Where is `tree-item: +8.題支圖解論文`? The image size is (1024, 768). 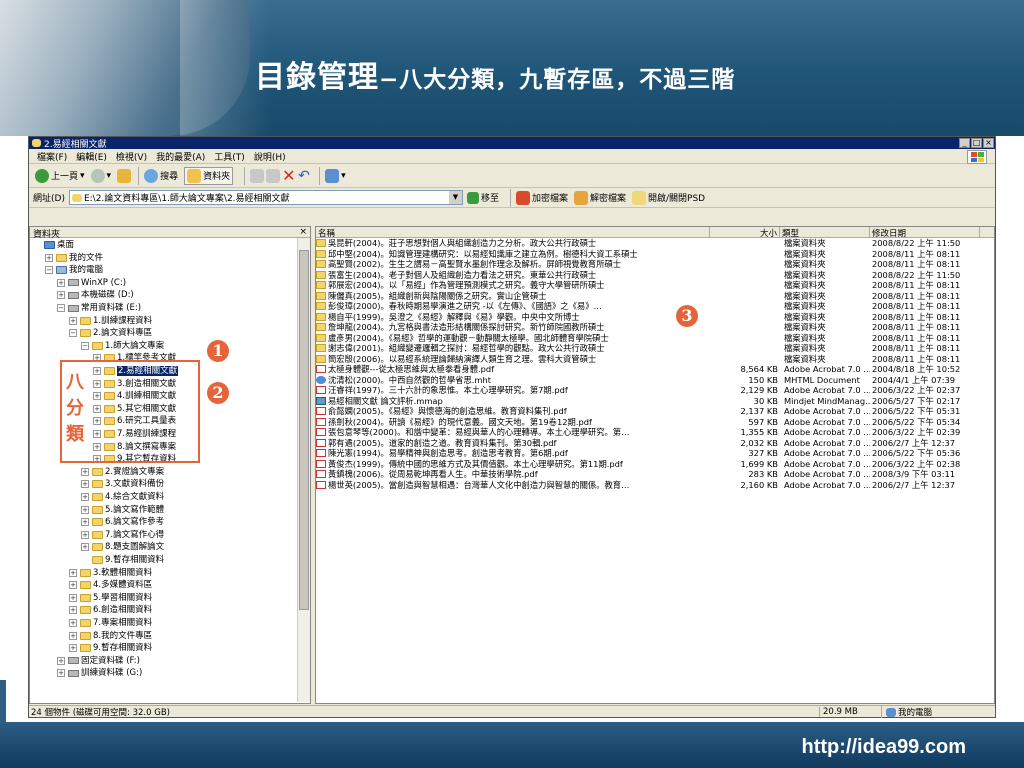 tree-item: +8.題支圖解論文 is located at coordinates (122, 547).